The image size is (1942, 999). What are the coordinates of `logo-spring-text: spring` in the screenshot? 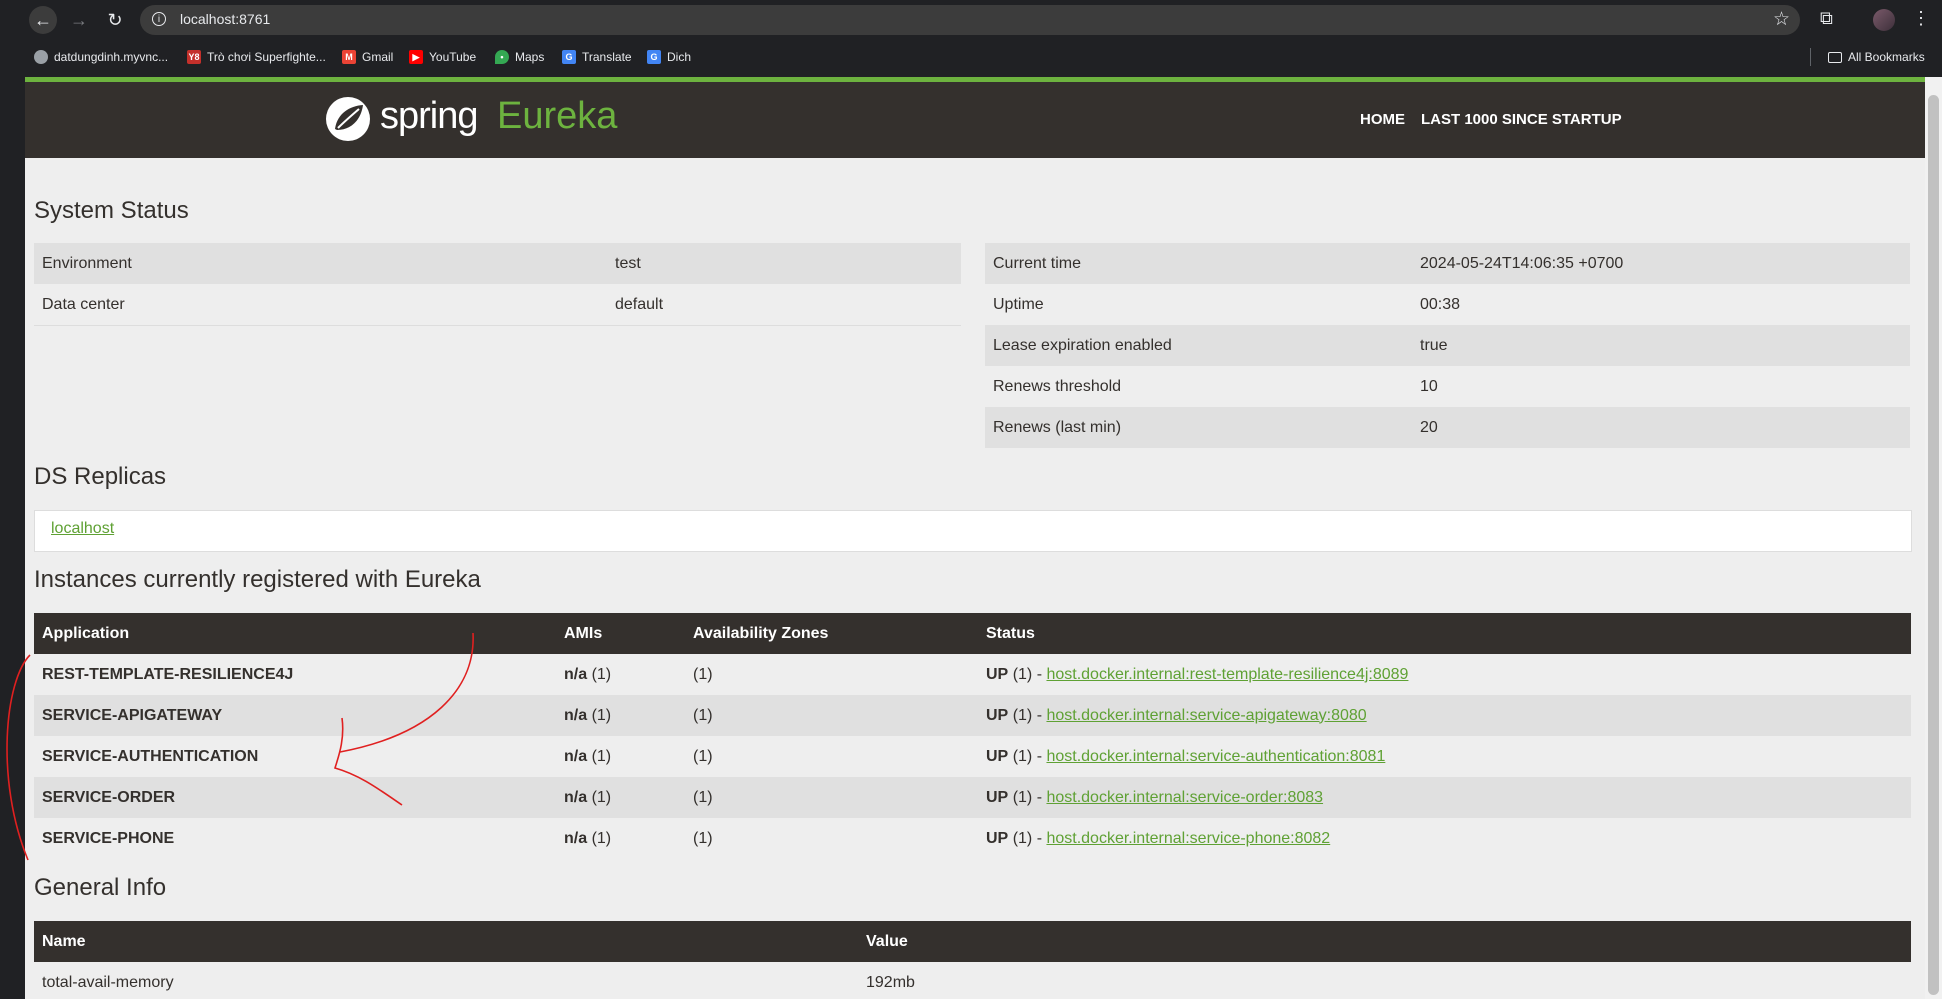 It's located at (429, 116).